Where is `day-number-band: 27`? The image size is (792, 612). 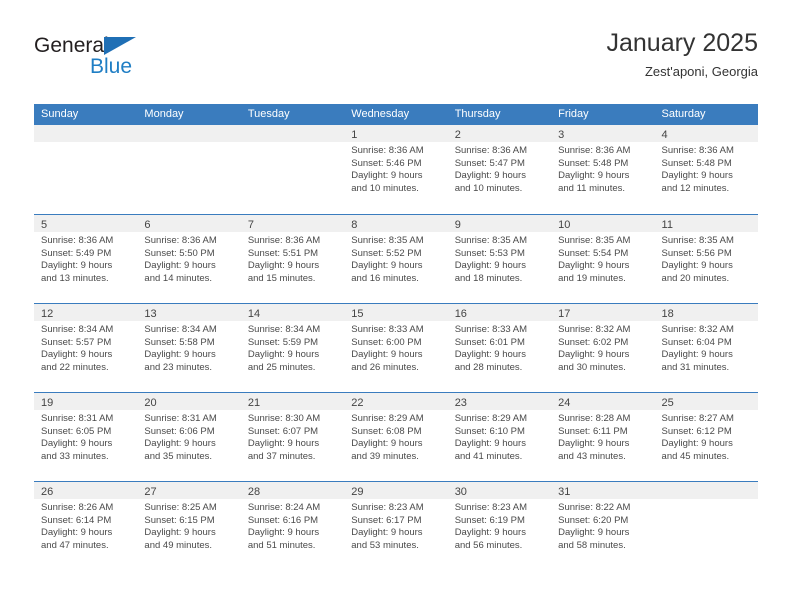 day-number-band: 27 is located at coordinates (189, 490).